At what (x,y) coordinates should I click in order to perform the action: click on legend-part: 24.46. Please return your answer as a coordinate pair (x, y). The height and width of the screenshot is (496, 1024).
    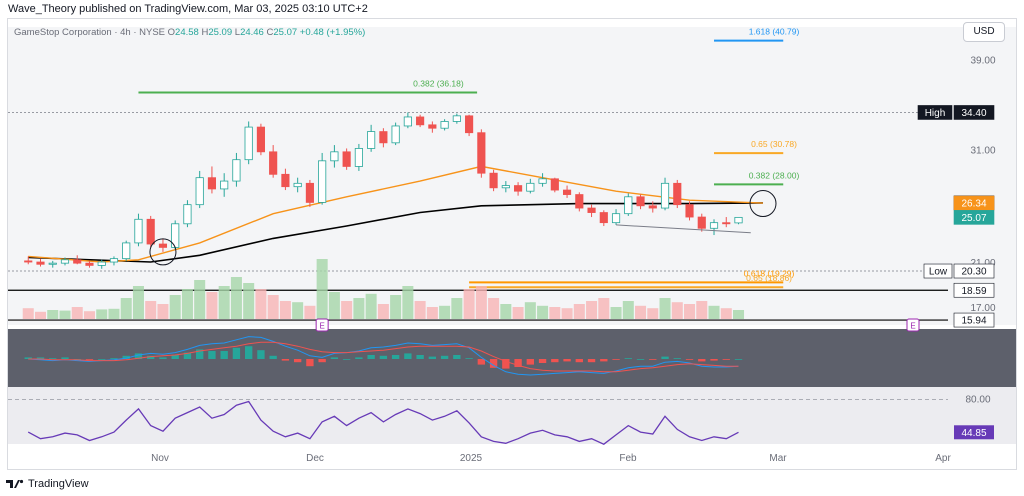
    Looking at the image, I should click on (253, 32).